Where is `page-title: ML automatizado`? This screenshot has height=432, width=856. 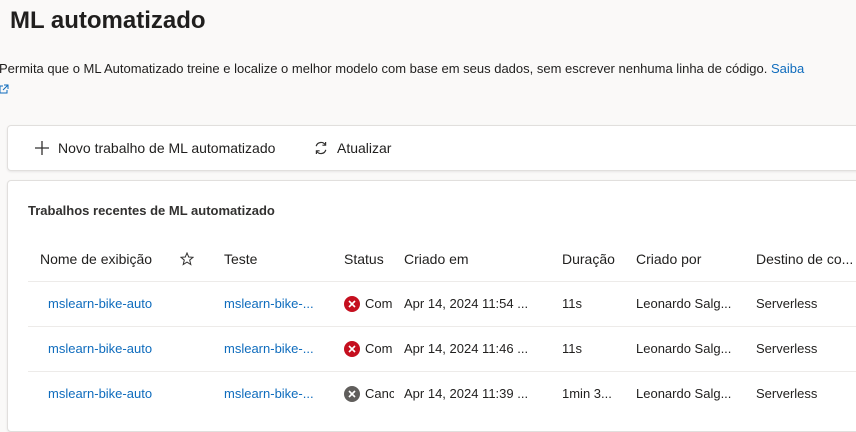
page-title: ML automatizado is located at coordinates (108, 20).